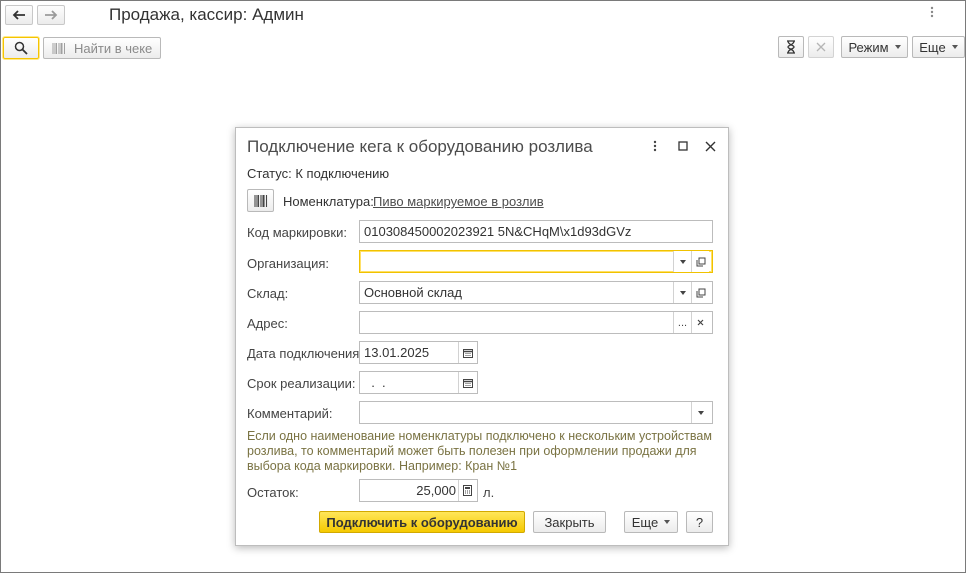 The image size is (966, 573). I want to click on window-menu-button, so click(932, 12).